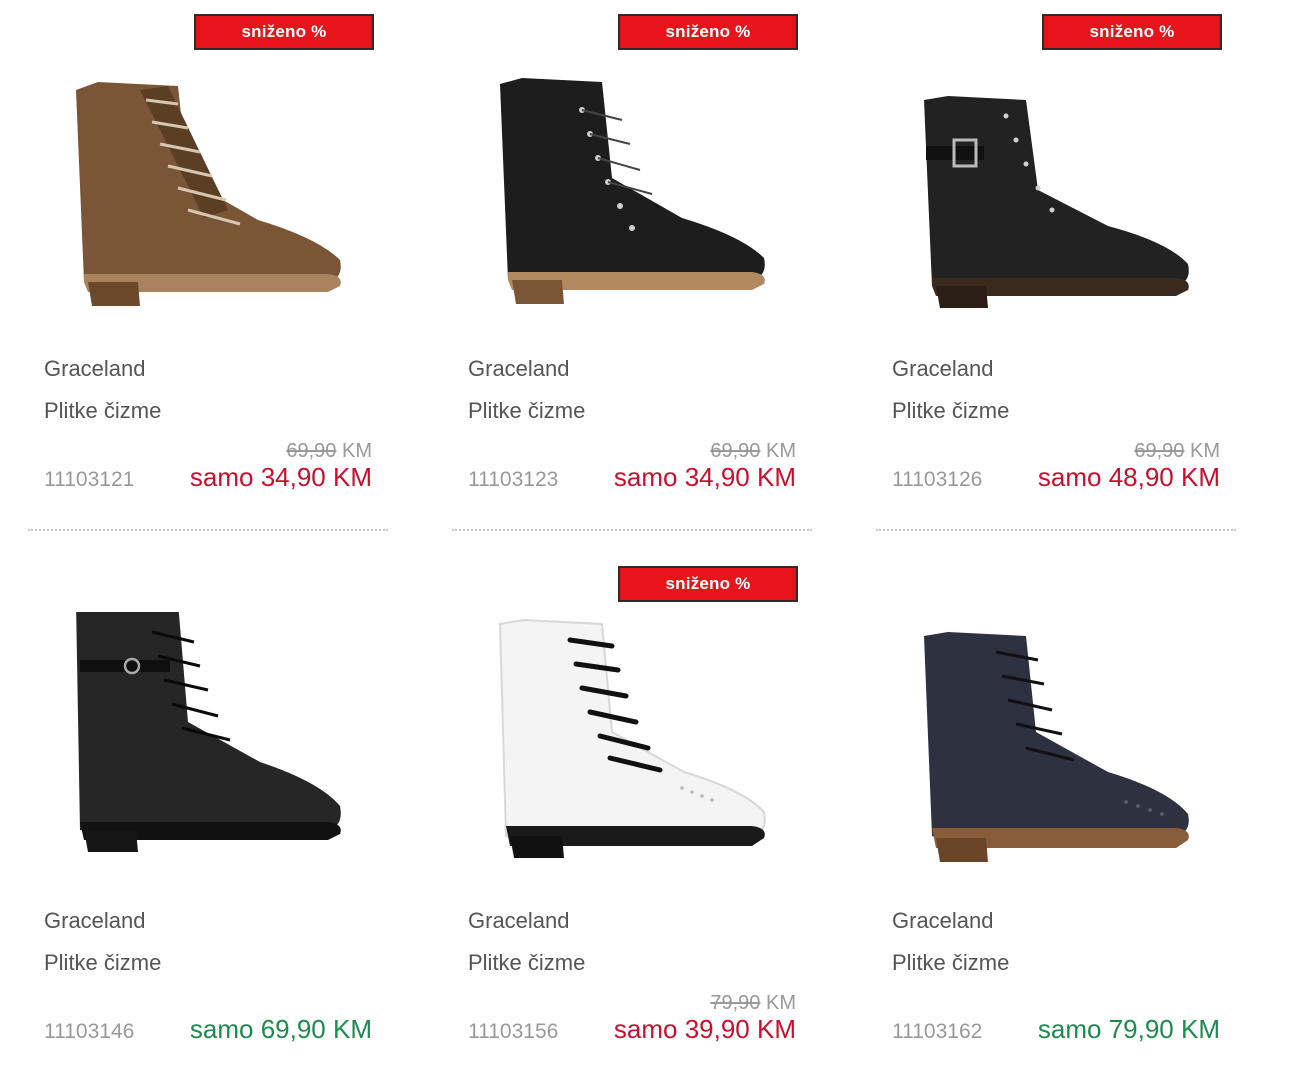  Describe the element at coordinates (704, 1029) in the screenshot. I see `sale-price: samo 39,90 KM` at that location.